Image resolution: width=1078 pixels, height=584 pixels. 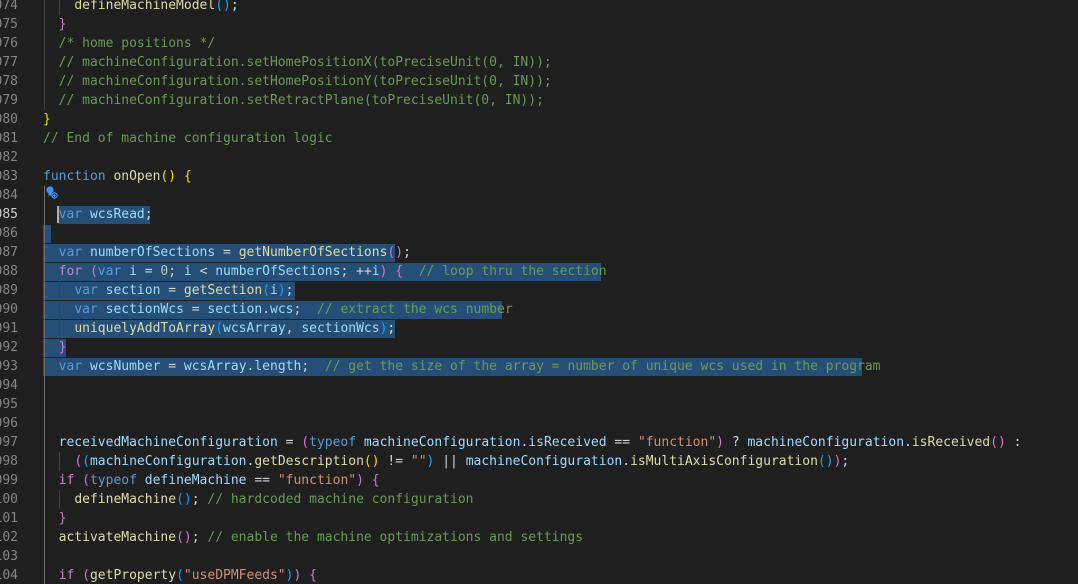 What do you see at coordinates (9, 461) in the screenshot?
I see `line-number: 098` at bounding box center [9, 461].